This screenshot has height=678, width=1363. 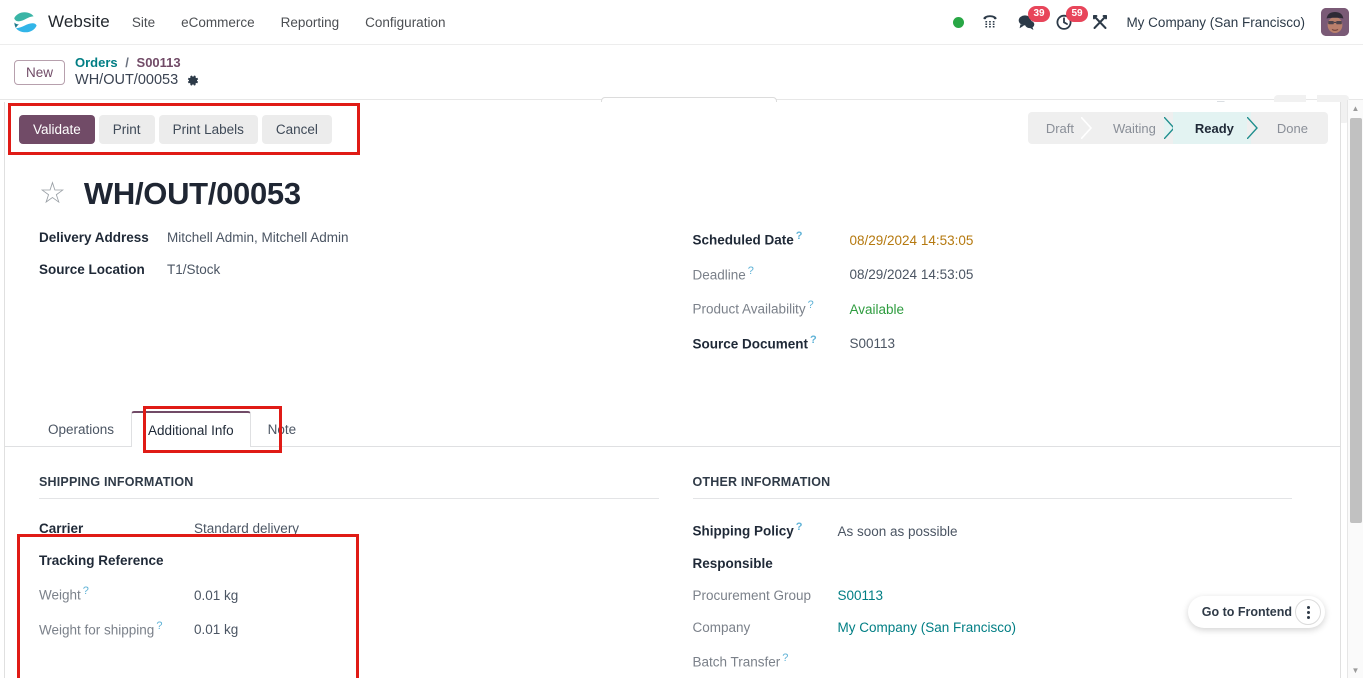 What do you see at coordinates (192, 193) in the screenshot?
I see `page-title: WH/OUT/00053` at bounding box center [192, 193].